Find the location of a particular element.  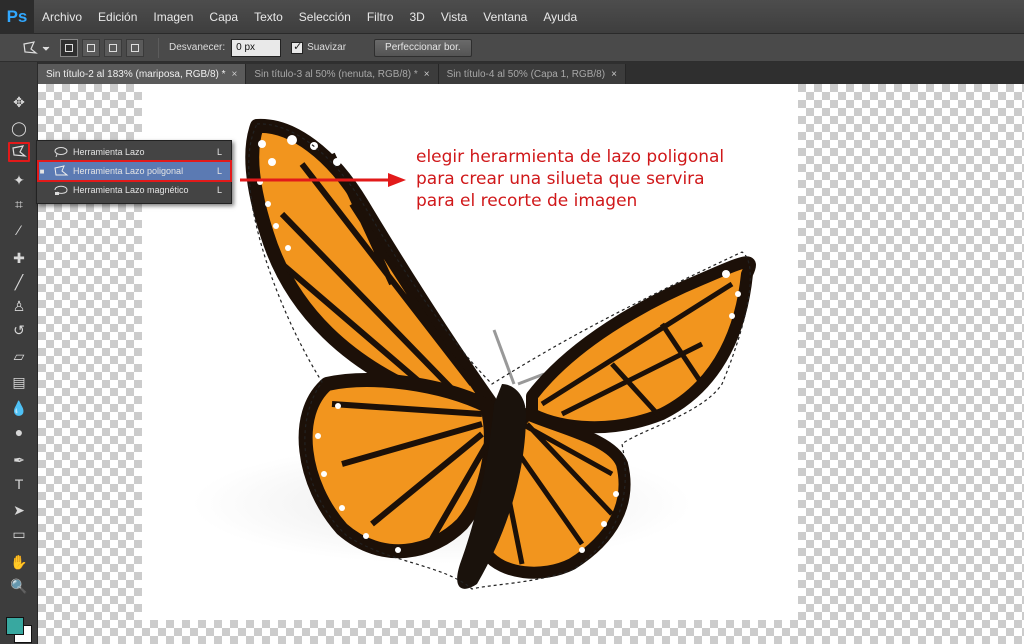

menu-texto: Texto is located at coordinates (268, 17).